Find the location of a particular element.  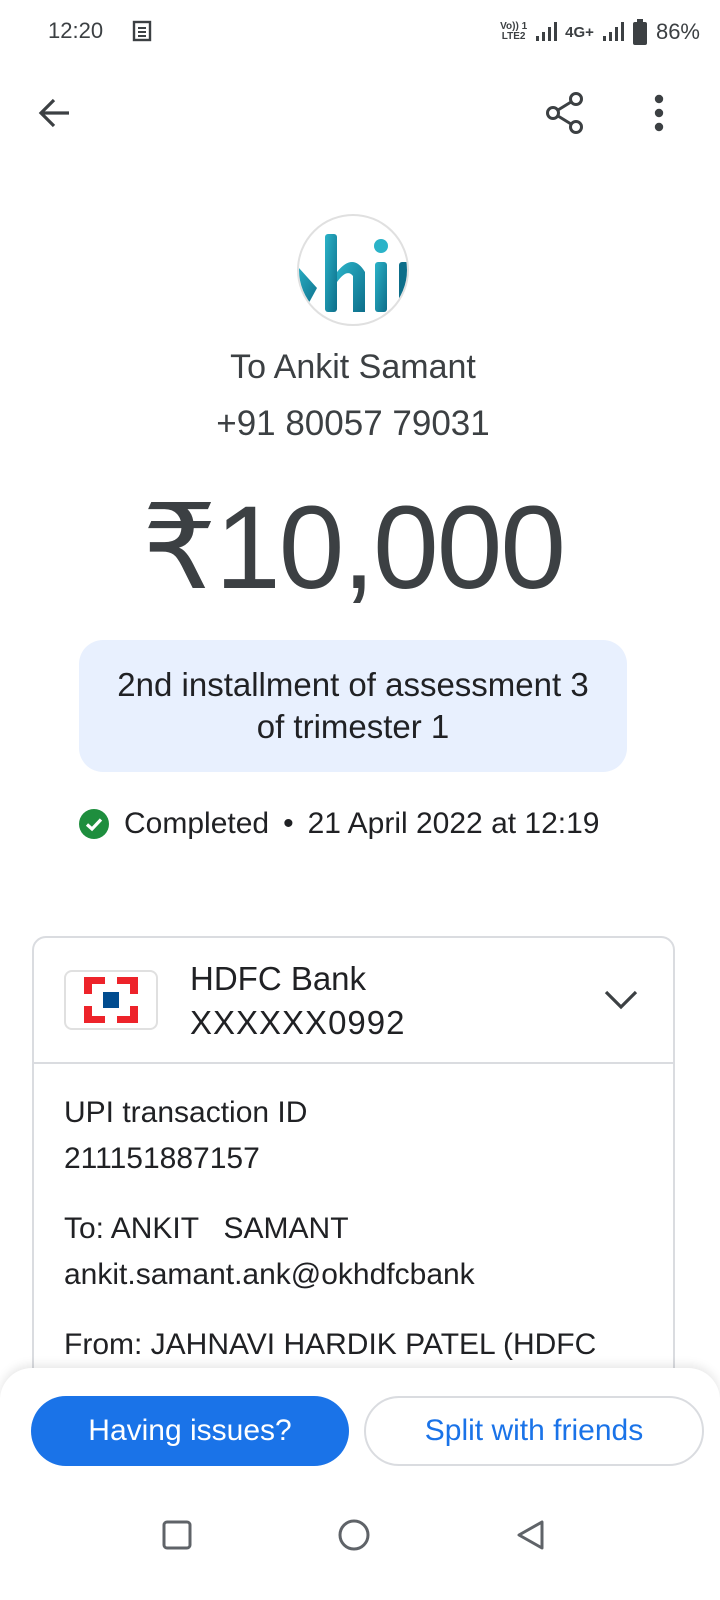

triangle-icon is located at coordinates (530, 1535).